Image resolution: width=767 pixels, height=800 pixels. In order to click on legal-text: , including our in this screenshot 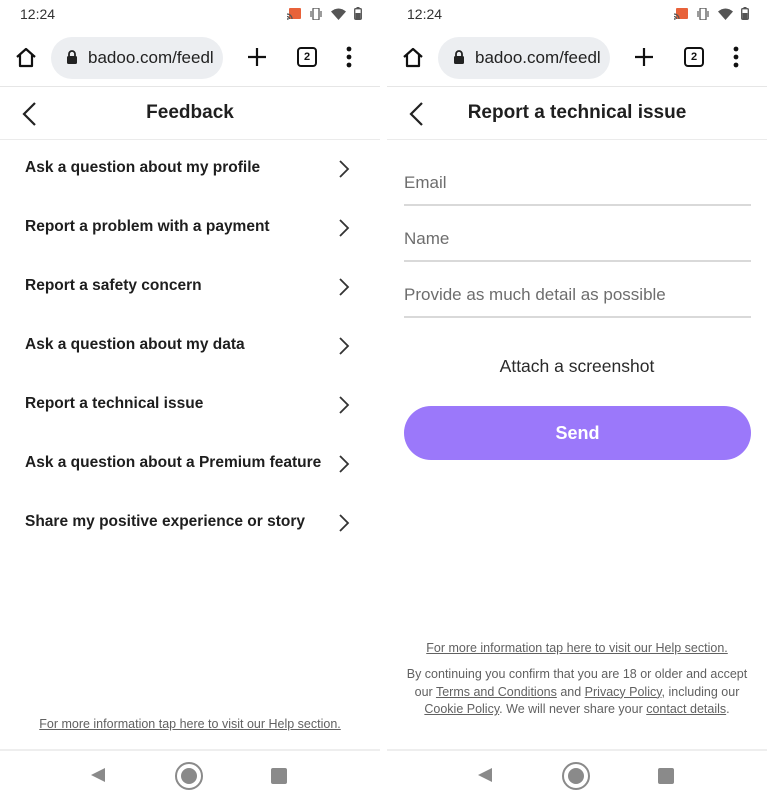, I will do `click(700, 691)`.